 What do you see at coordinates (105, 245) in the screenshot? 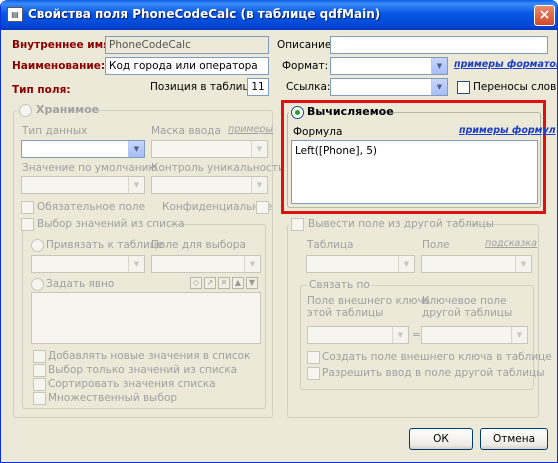
I see `bind-table-label: Привязать к таблице` at bounding box center [105, 245].